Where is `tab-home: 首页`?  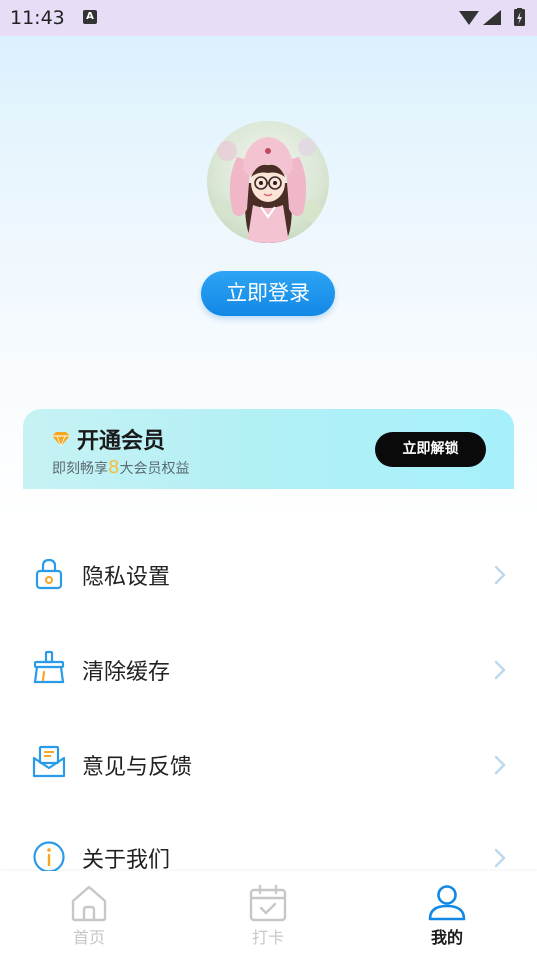 tab-home: 首页 is located at coordinates (89, 913).